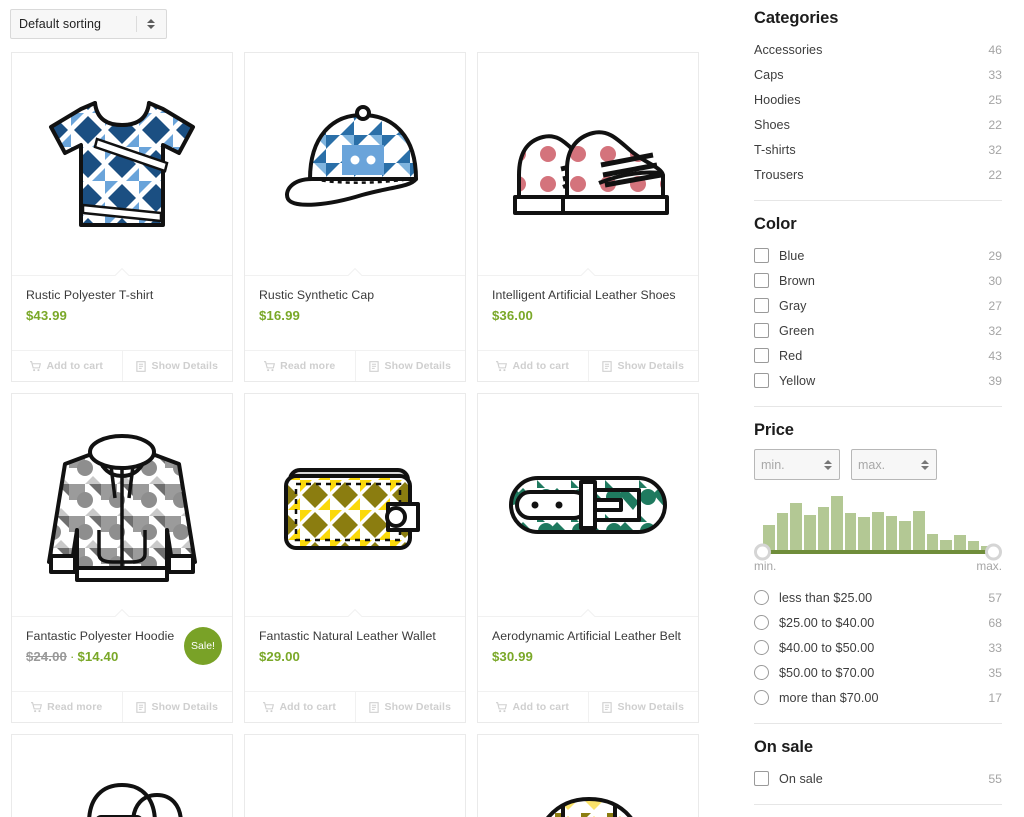 Image resolution: width=1024 pixels, height=817 pixels. Describe the element at coordinates (993, 552) in the screenshot. I see `price-slider-handle-max` at that location.